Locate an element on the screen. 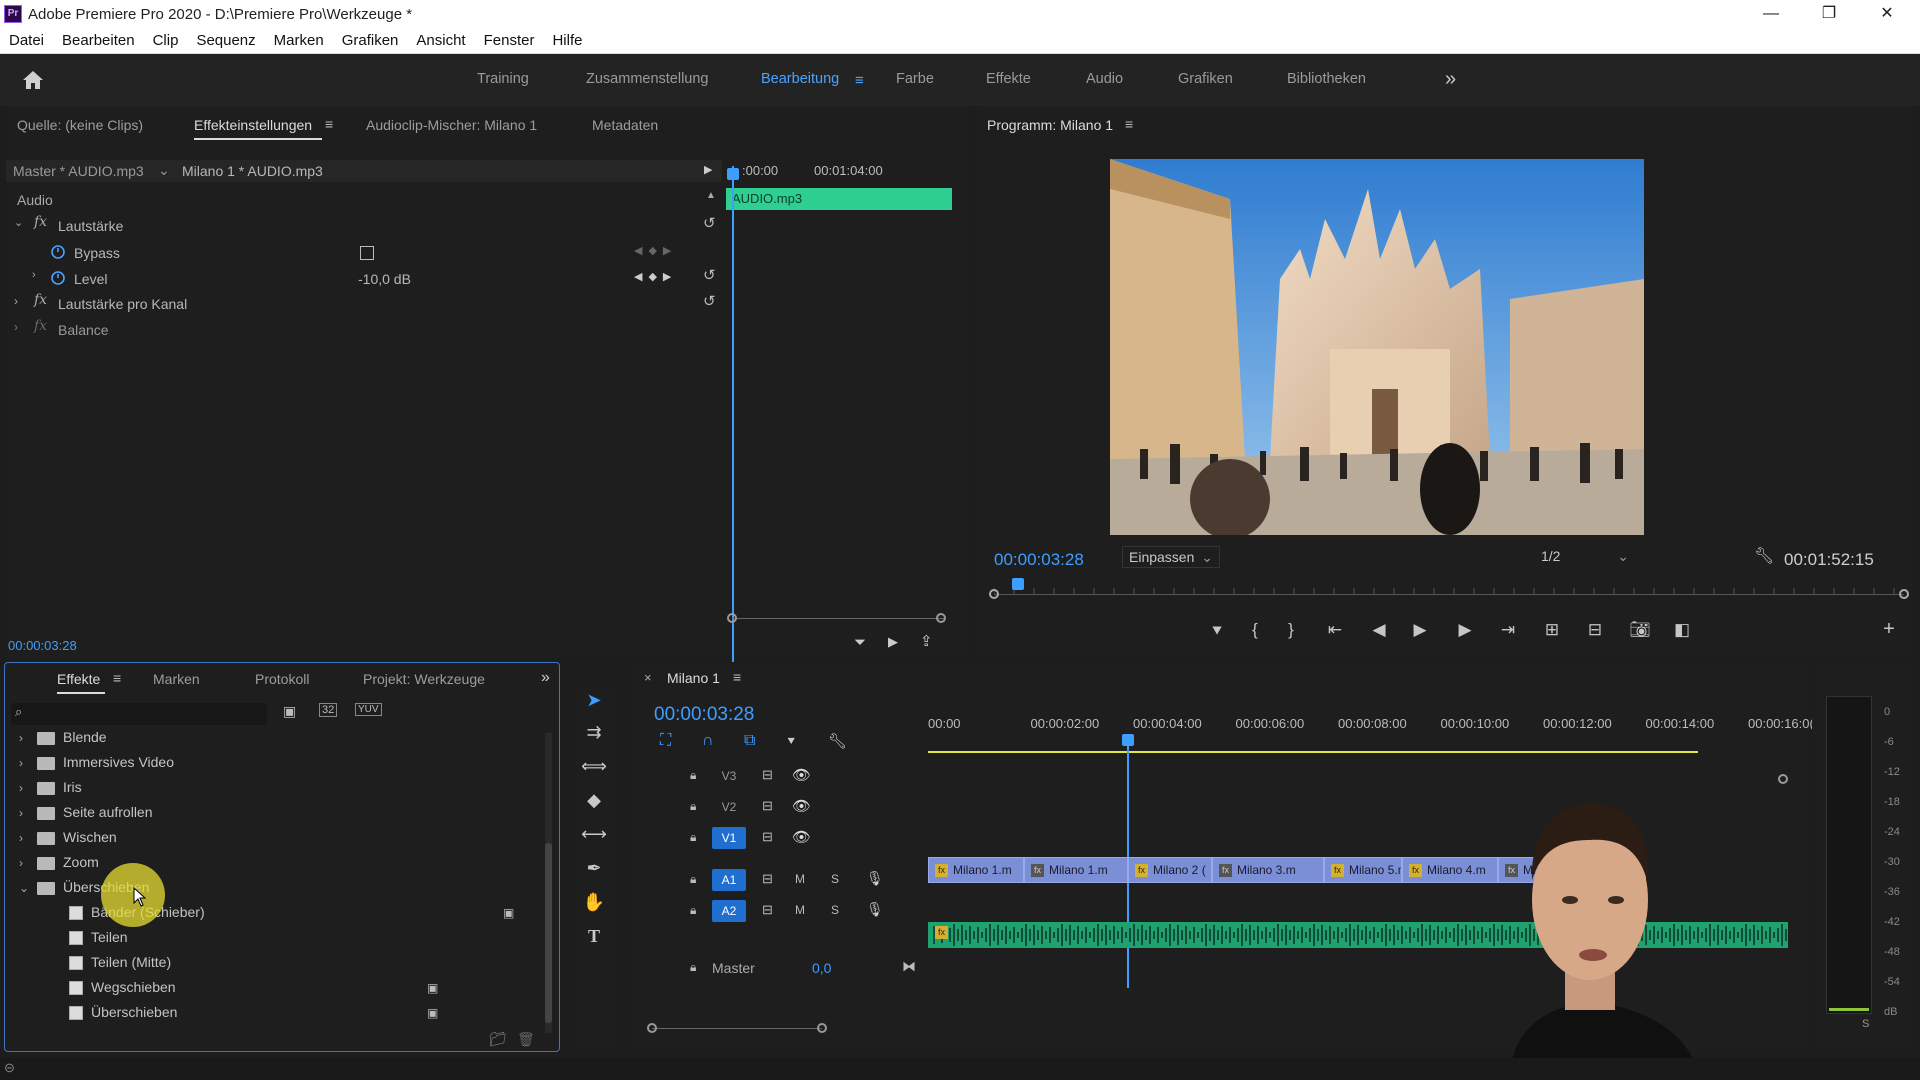 This screenshot has width=1920, height=1080. effect-balance: Balance is located at coordinates (83, 330).